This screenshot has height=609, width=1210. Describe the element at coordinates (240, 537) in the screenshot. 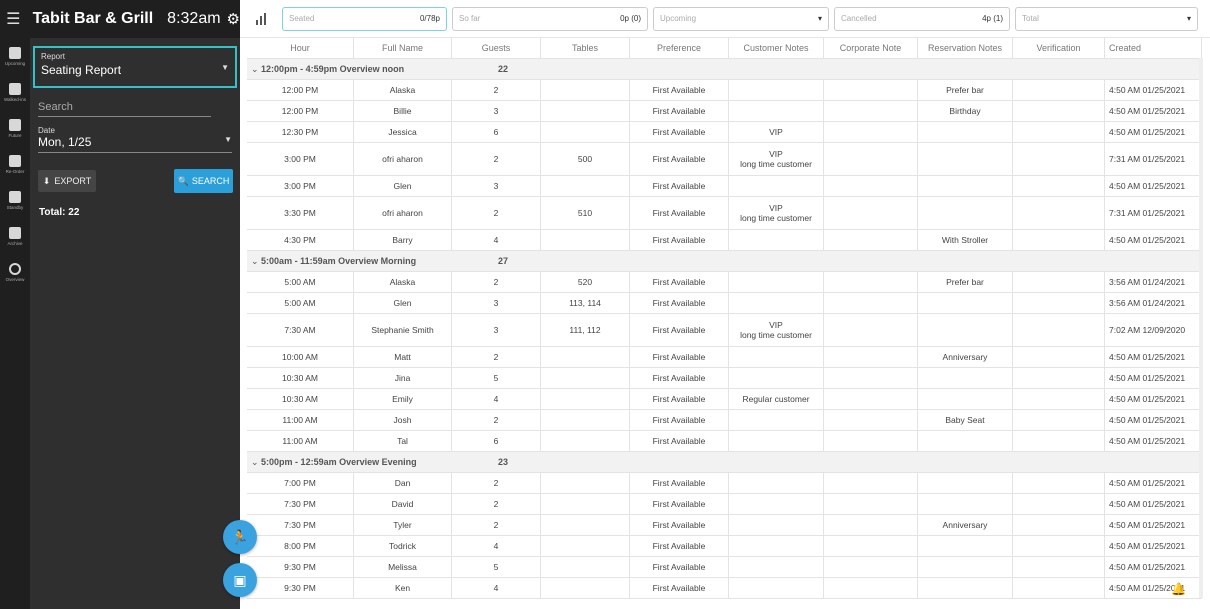

I see `walk-in-button: 🏃` at that location.